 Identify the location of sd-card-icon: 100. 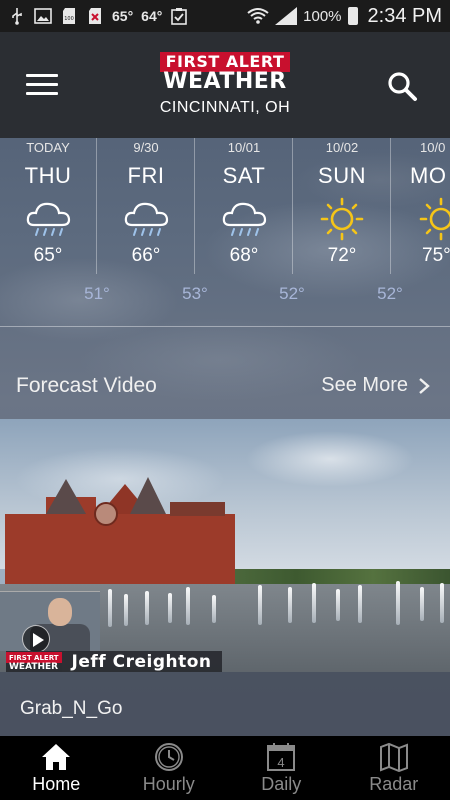
(69, 16).